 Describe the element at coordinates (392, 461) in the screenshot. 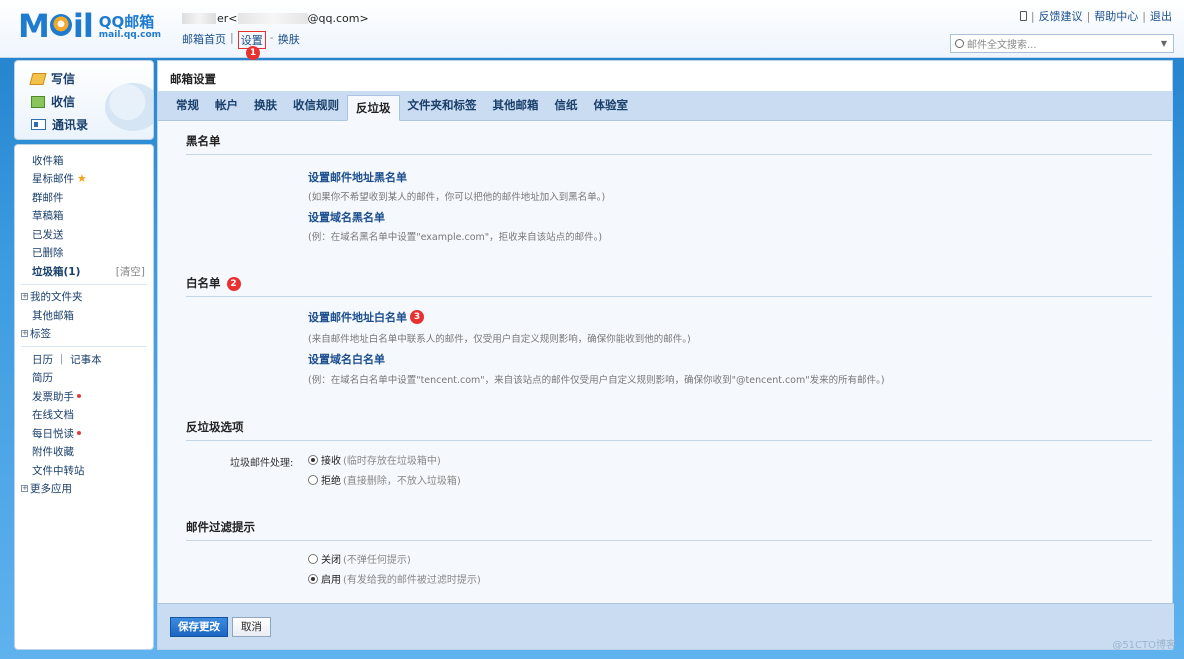

I see `radio-hint: (临时存放在垃圾箱中)` at that location.